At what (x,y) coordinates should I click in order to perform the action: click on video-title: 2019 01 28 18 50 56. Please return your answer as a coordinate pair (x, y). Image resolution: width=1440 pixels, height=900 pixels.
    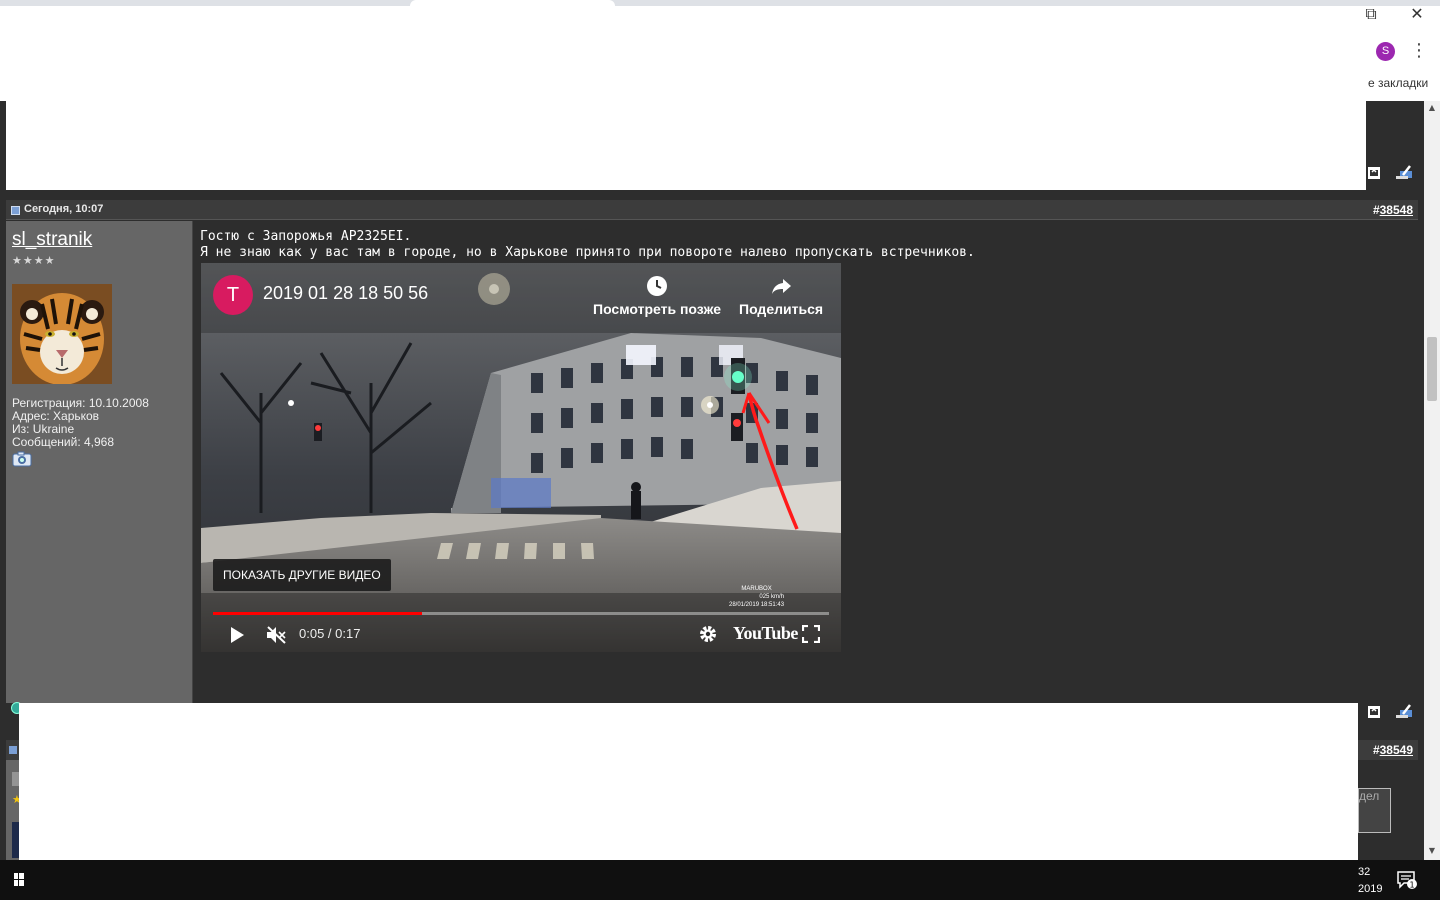
    Looking at the image, I should click on (345, 293).